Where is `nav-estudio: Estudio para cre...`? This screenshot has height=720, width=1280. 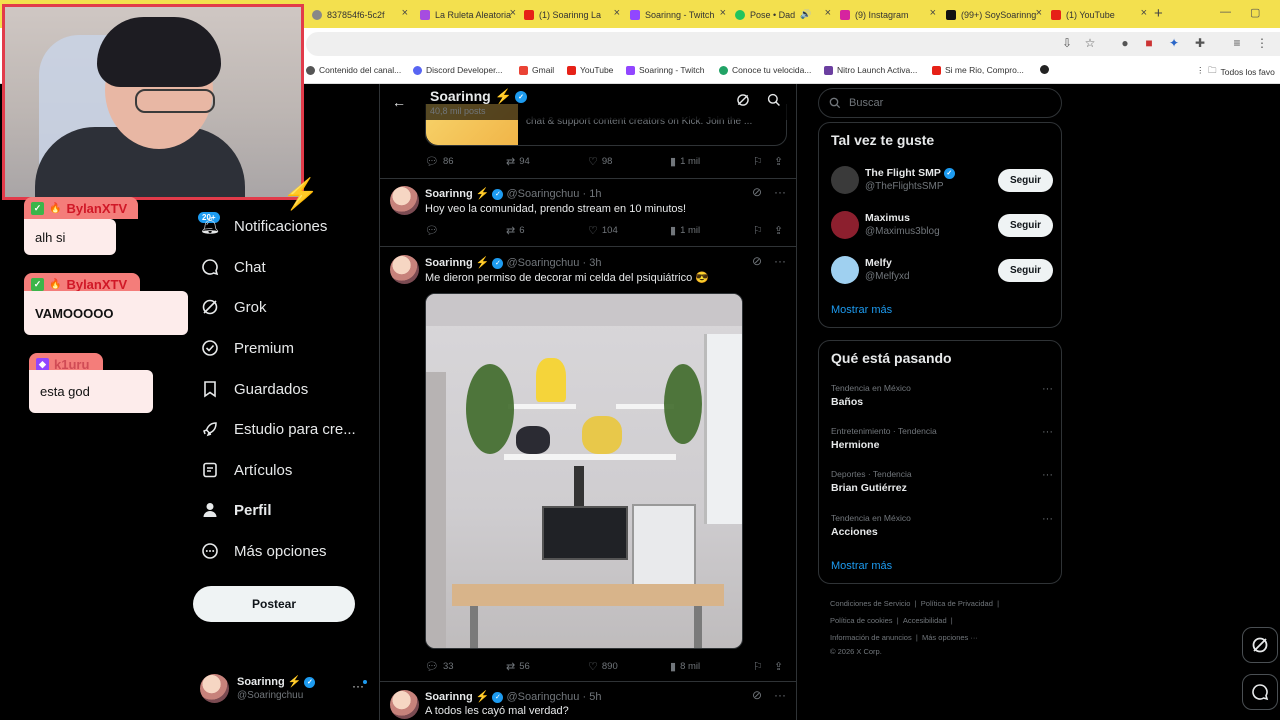 nav-estudio: Estudio para cre... is located at coordinates (278, 429).